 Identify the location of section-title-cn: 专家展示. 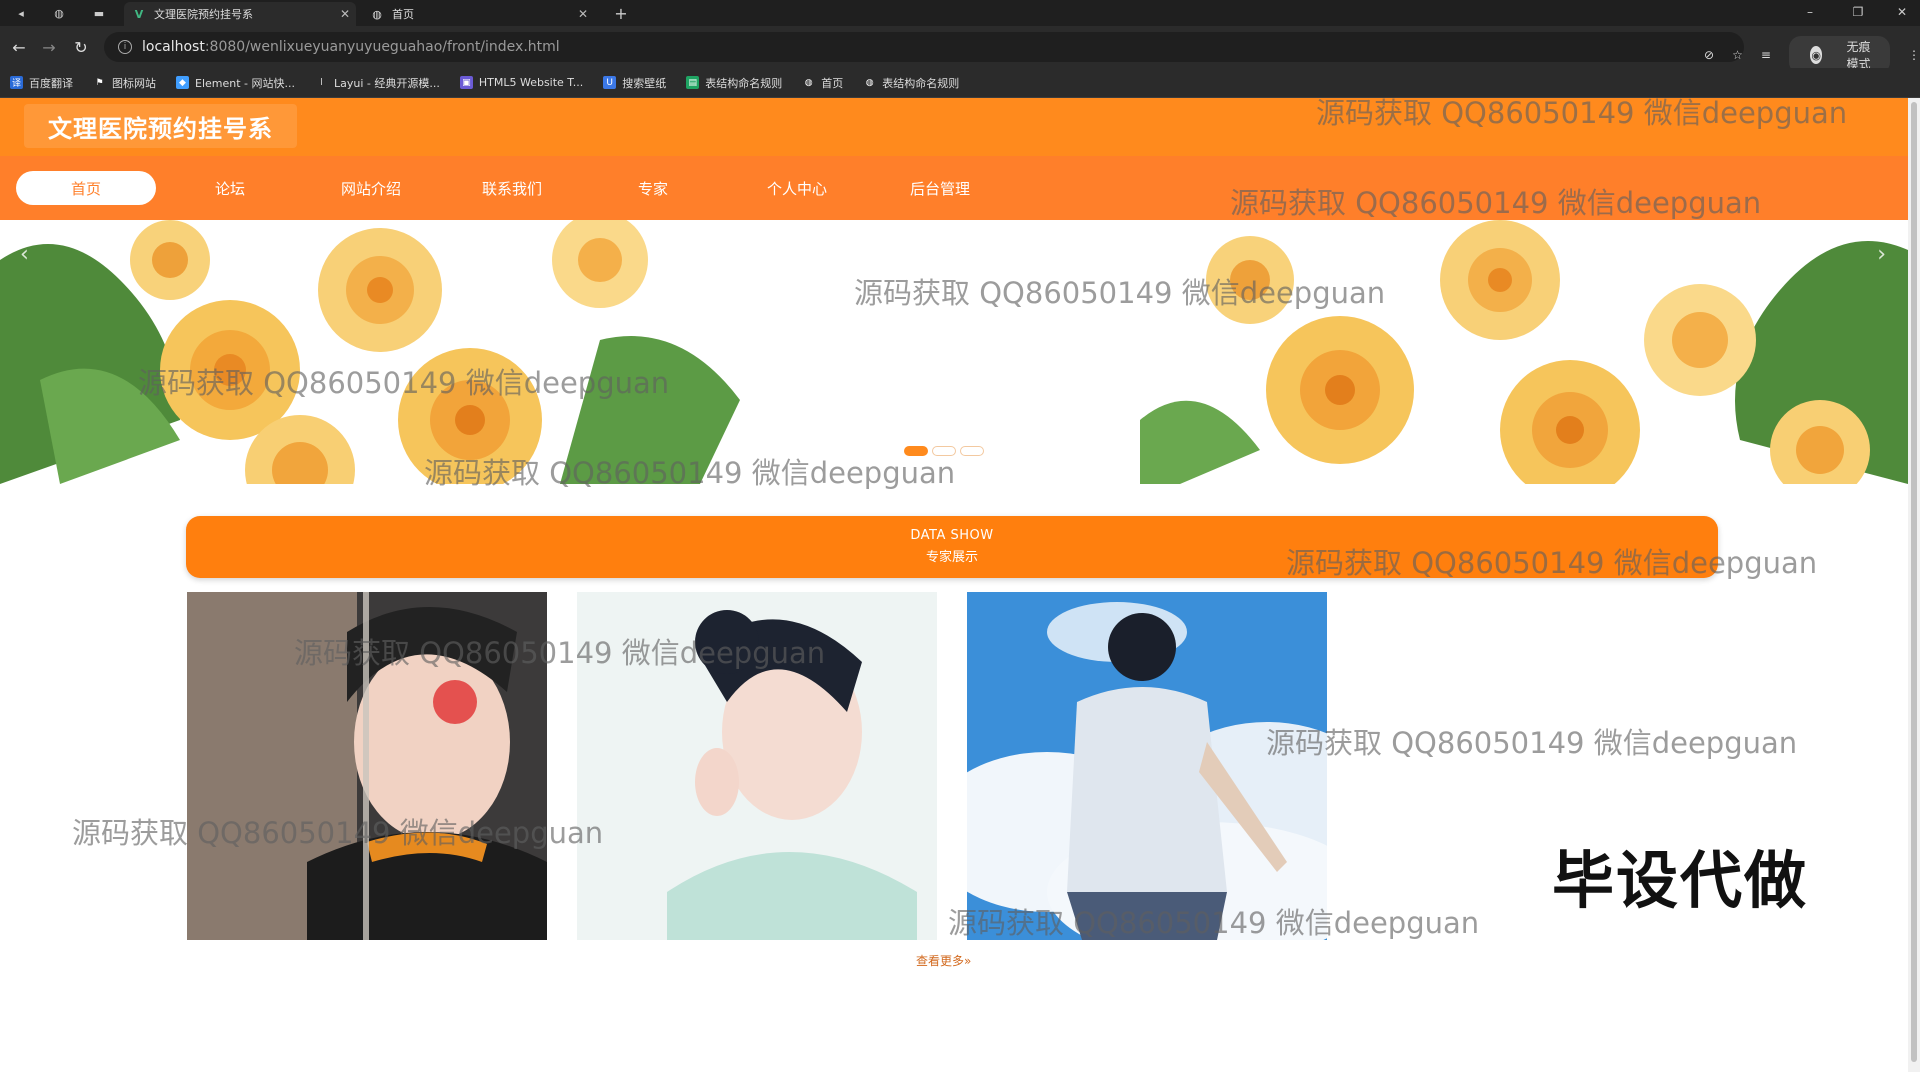
(951, 557).